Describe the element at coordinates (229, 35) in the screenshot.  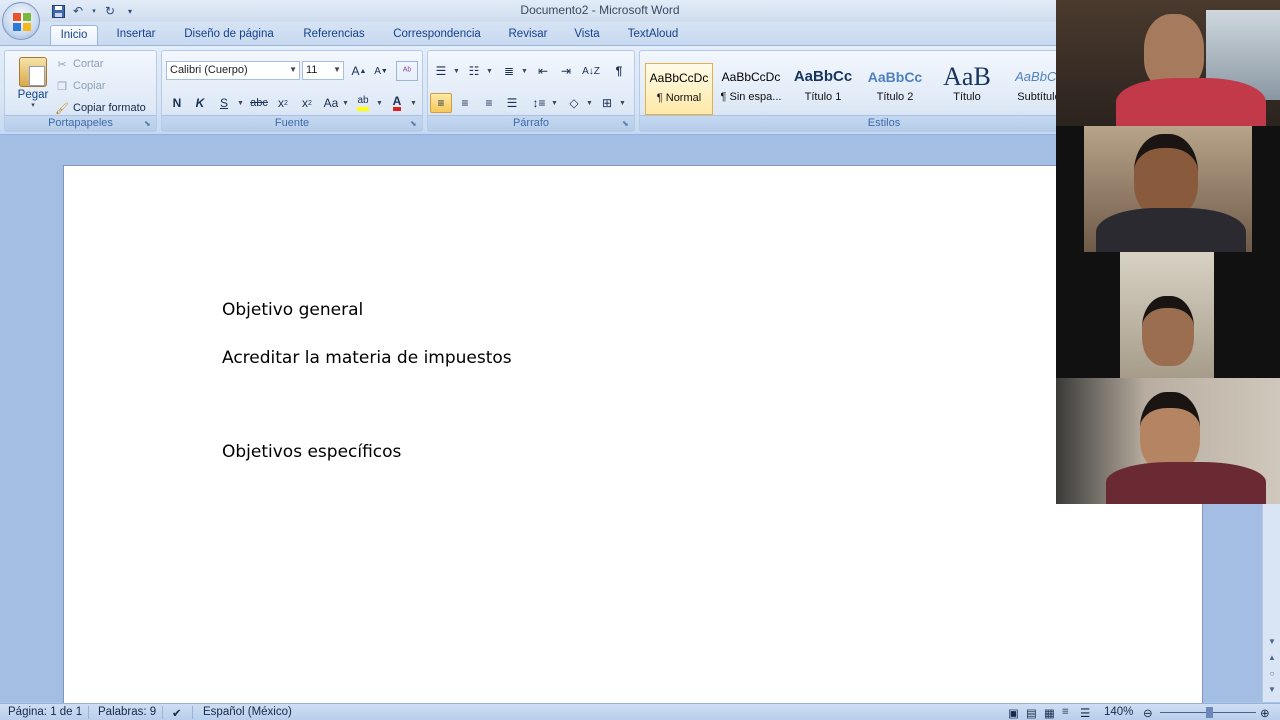
I see `tab-diseno-pagina: Diseño de página` at that location.